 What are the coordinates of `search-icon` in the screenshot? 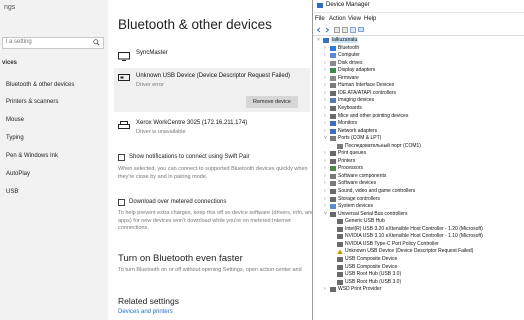 It's located at (96, 42).